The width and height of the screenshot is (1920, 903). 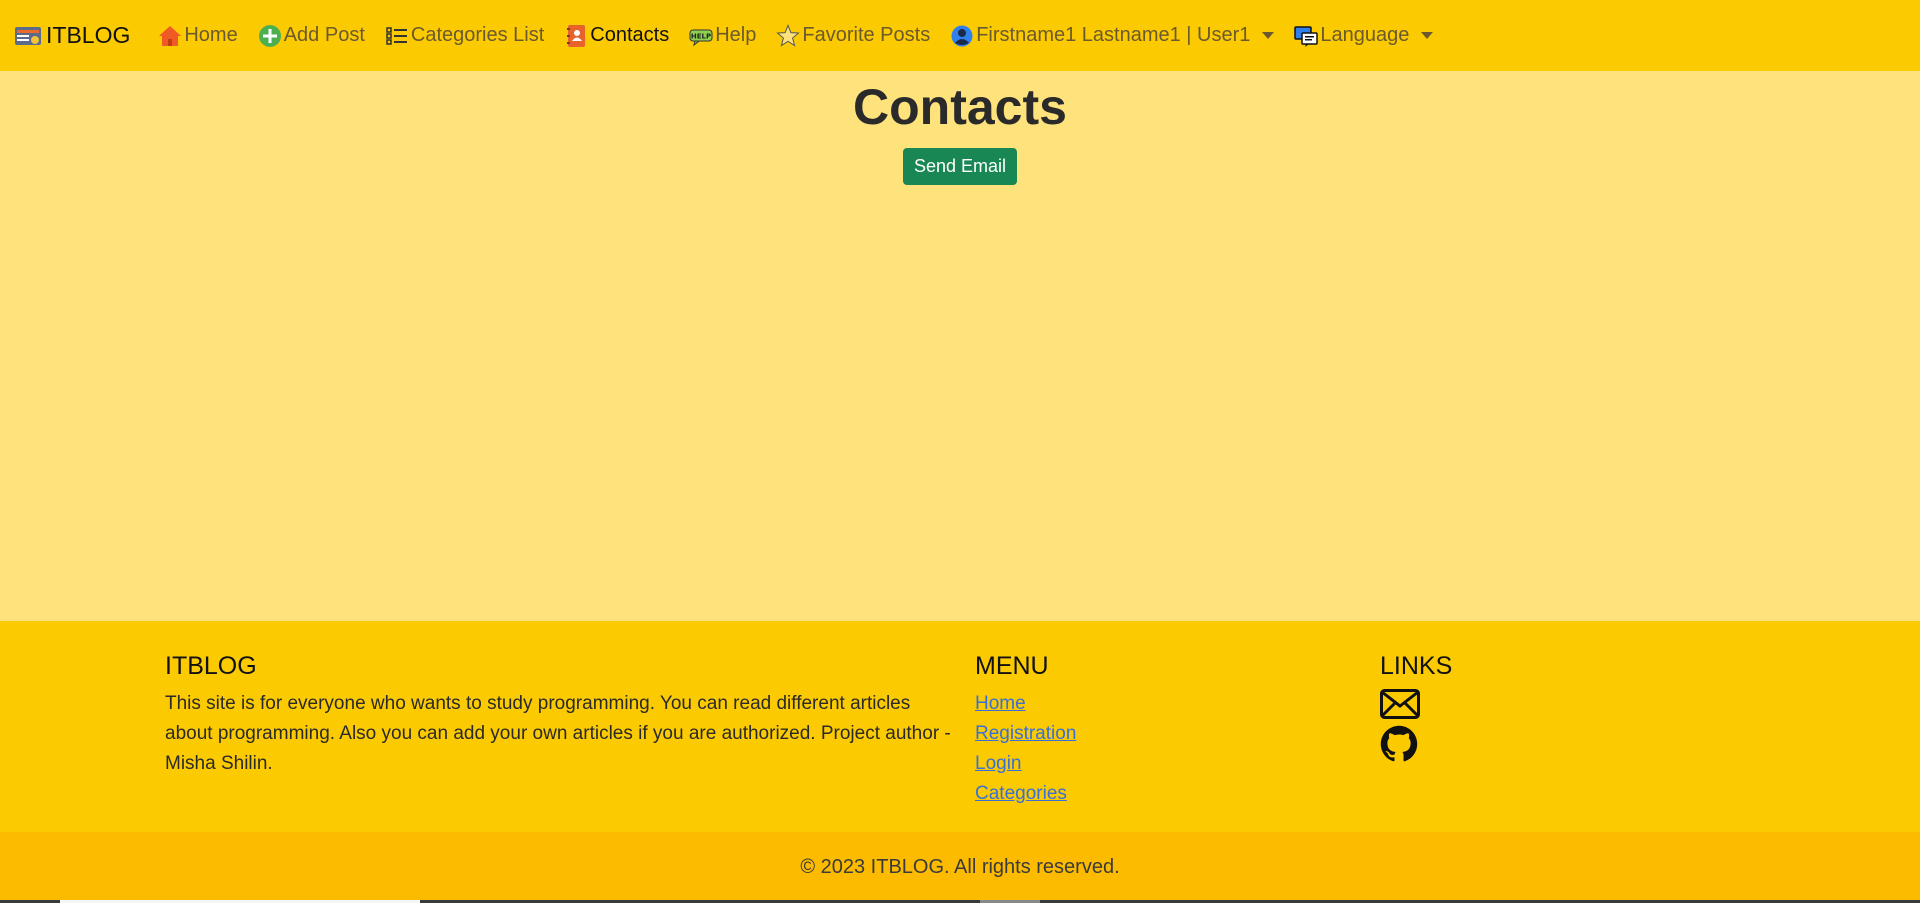 I want to click on brand-link: ITBLOG, so click(x=72, y=35).